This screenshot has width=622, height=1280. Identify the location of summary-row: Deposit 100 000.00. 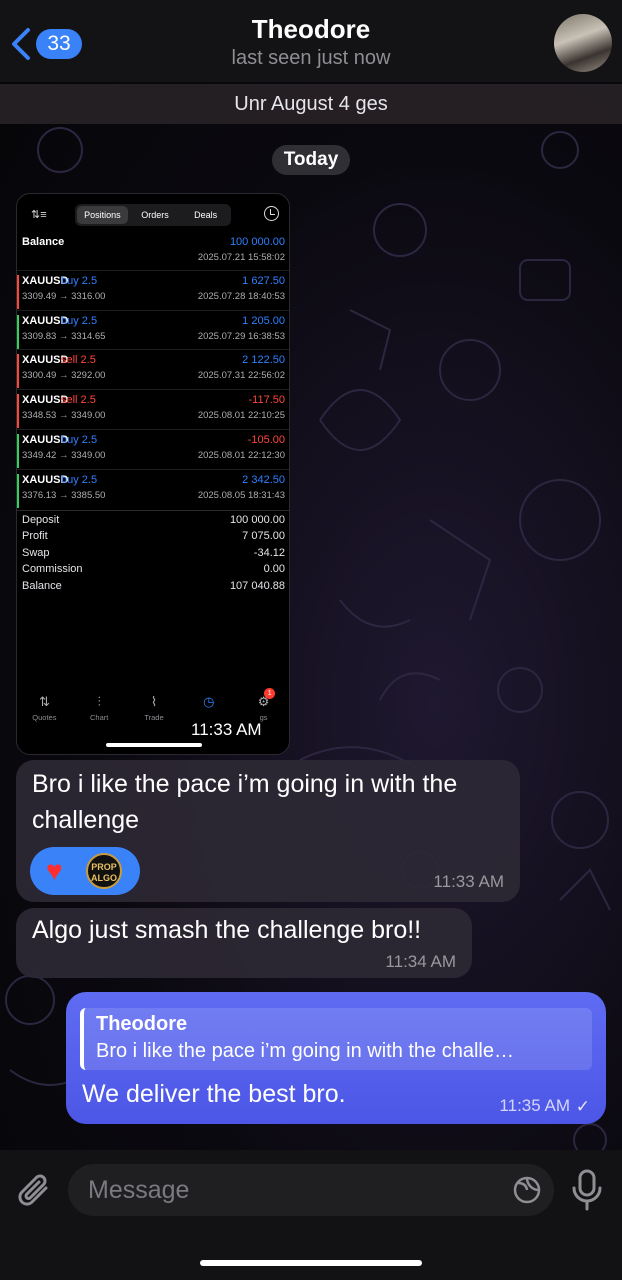
(153, 522).